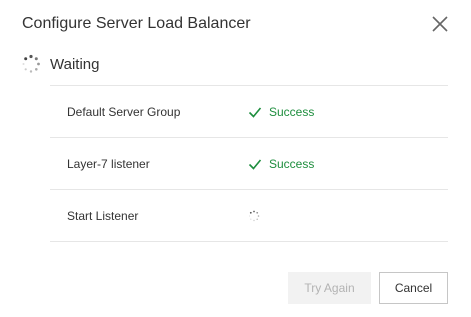  I want to click on step-name: Start Listener, so click(103, 215).